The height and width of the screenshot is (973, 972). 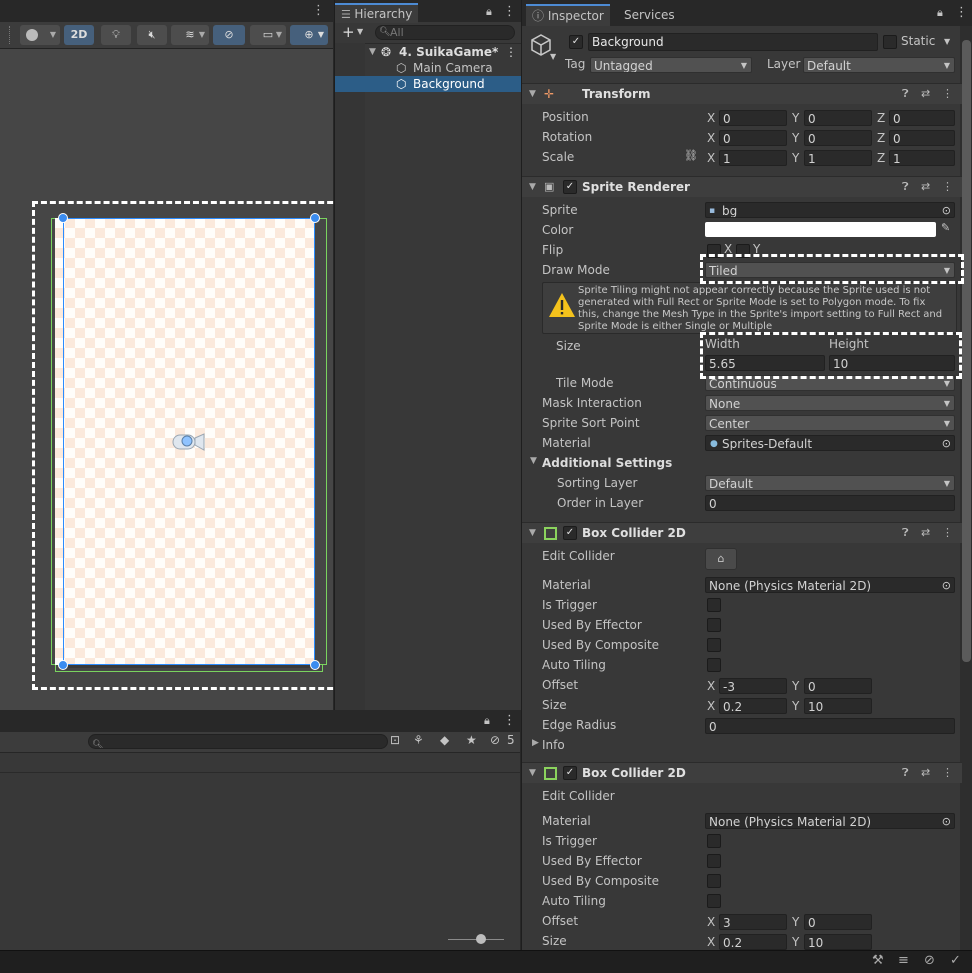 I want to click on progress-check-icon: ✓, so click(x=955, y=960).